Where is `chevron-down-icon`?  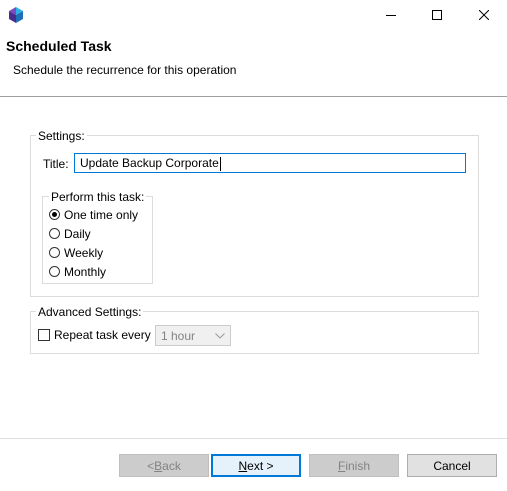 chevron-down-icon is located at coordinates (220, 335).